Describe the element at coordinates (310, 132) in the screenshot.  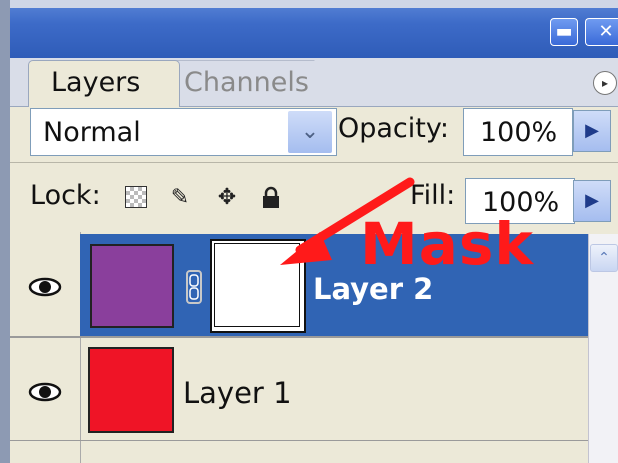
I see `chevron-down-icon: ⌄` at that location.